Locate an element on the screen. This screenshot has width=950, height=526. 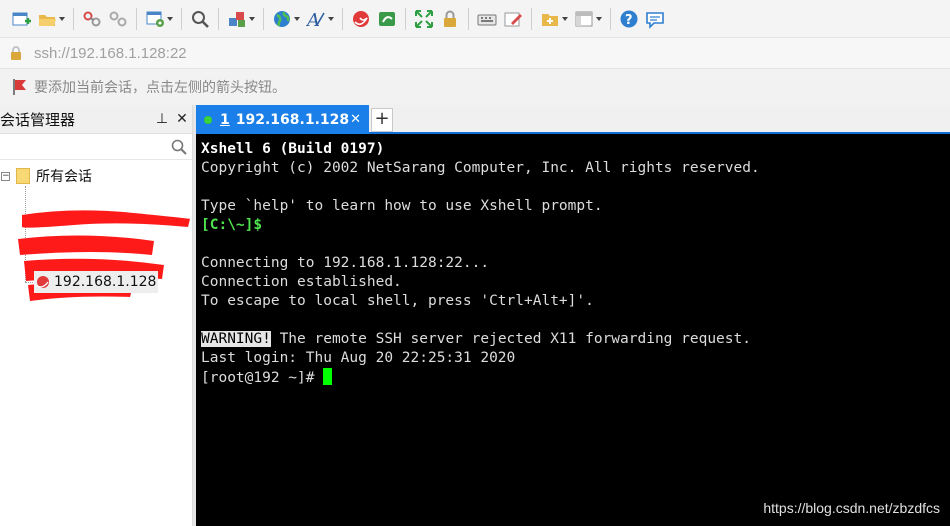
connect-icon is located at coordinates (92, 19).